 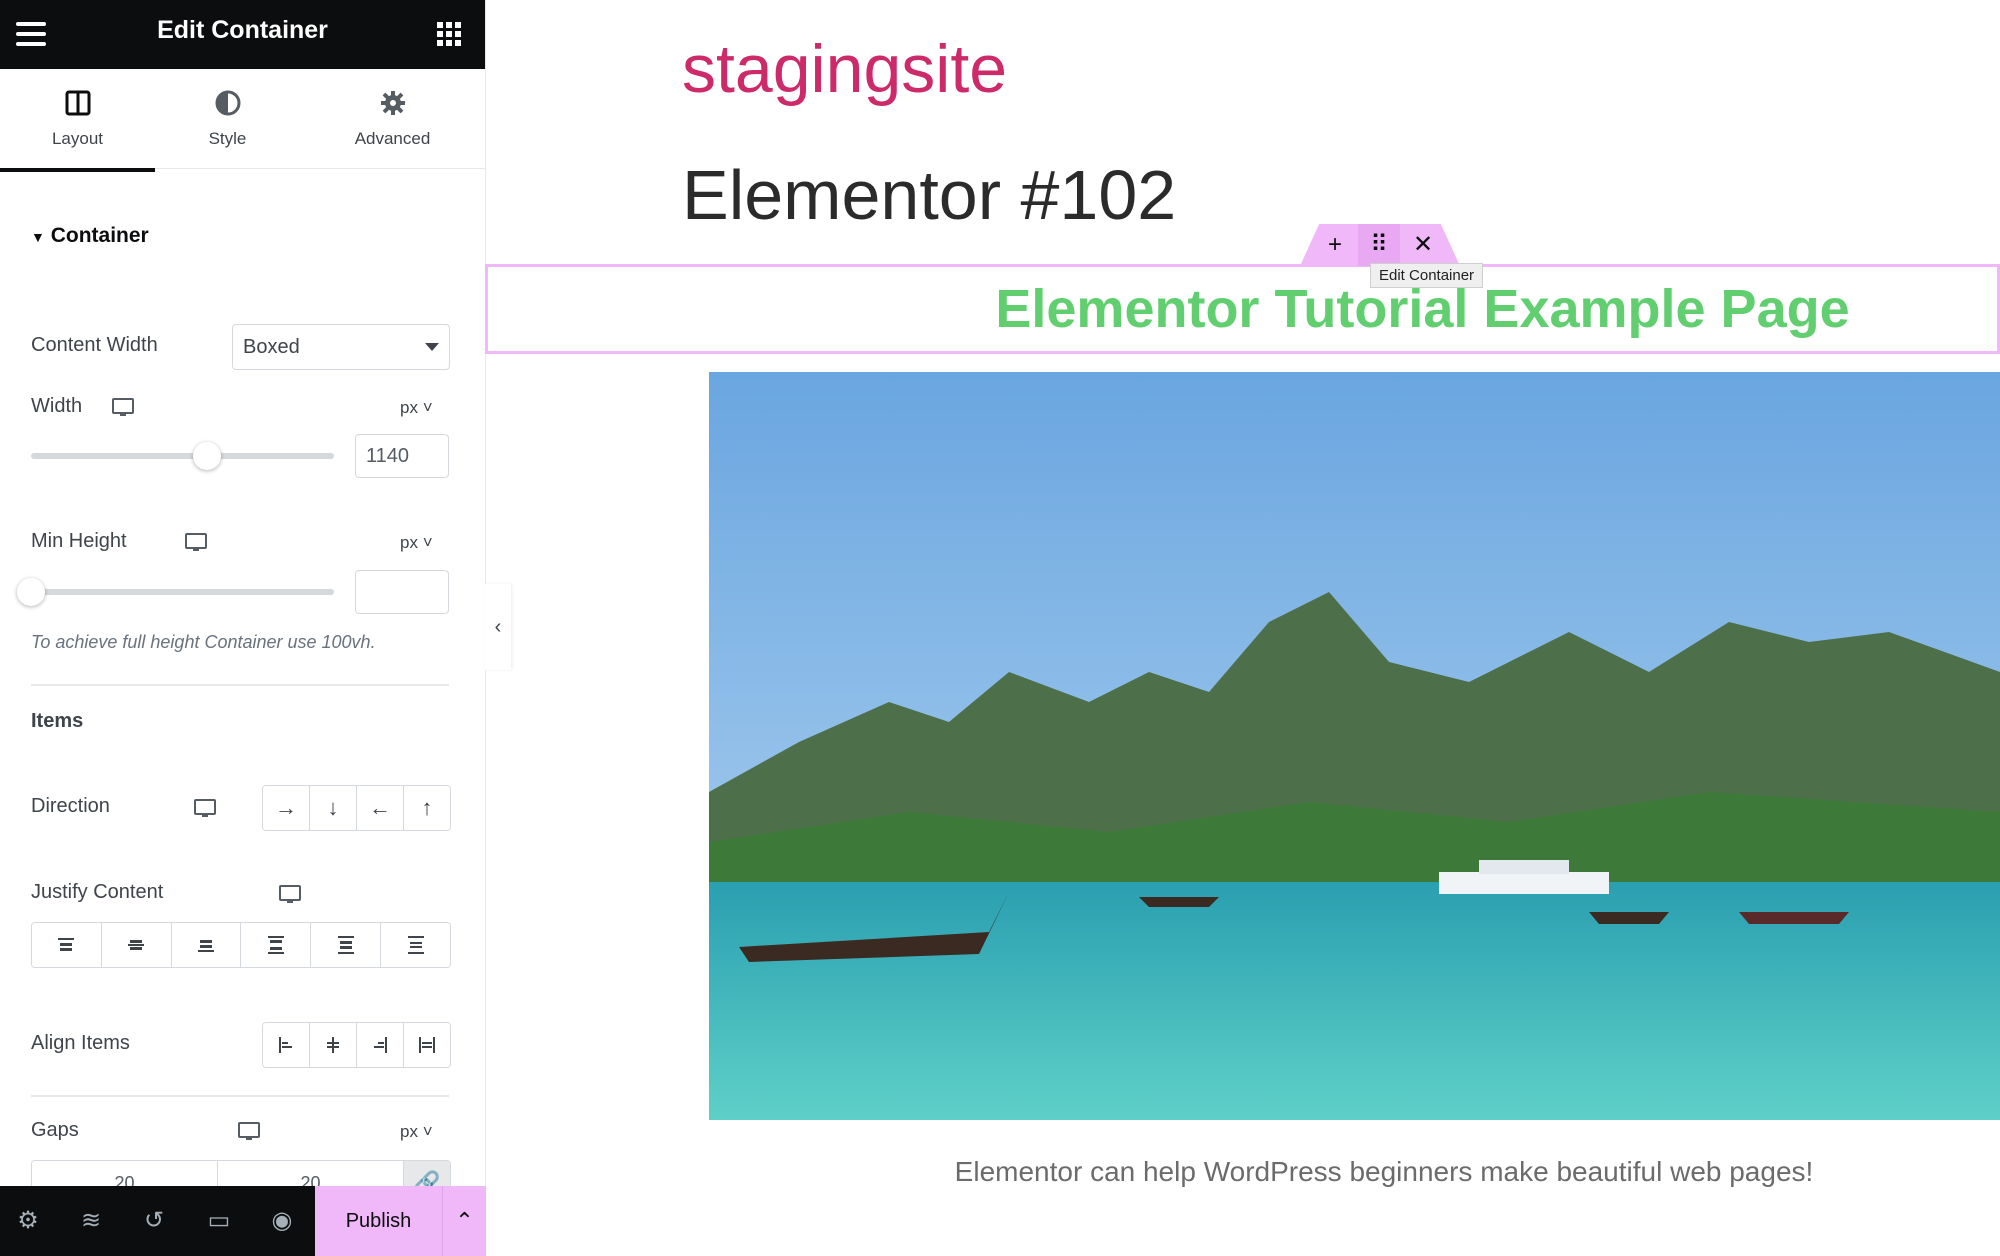 I want to click on tab-style: Style, so click(x=227, y=118).